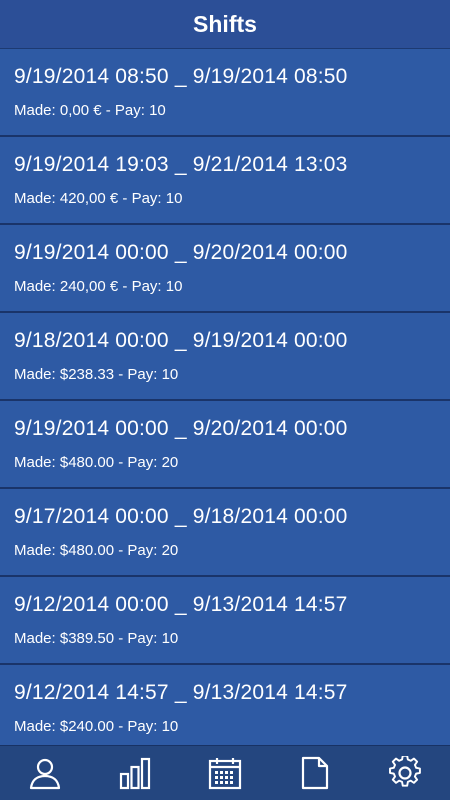 The image size is (450, 800). Describe the element at coordinates (181, 76) in the screenshot. I see `shift-date-range: 9/19/2014 08:50 _ 9/19/2014 08:50` at that location.